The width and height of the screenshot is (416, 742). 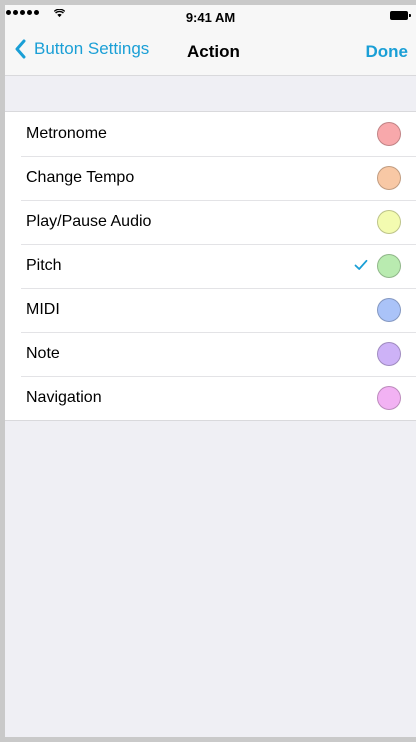 What do you see at coordinates (43, 309) in the screenshot?
I see `action-row-label: MIDI` at bounding box center [43, 309].